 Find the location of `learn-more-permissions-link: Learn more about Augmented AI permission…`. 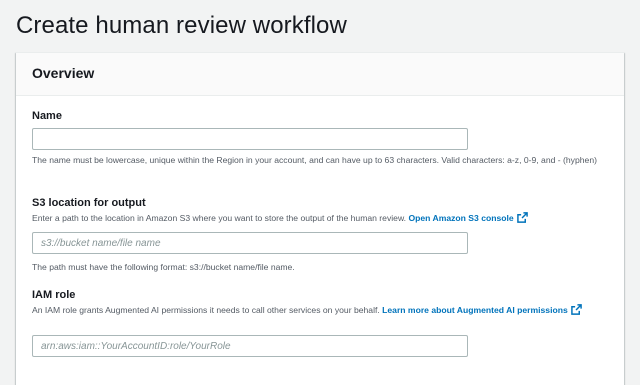

learn-more-permissions-link: Learn more about Augmented AI permission… is located at coordinates (482, 309).